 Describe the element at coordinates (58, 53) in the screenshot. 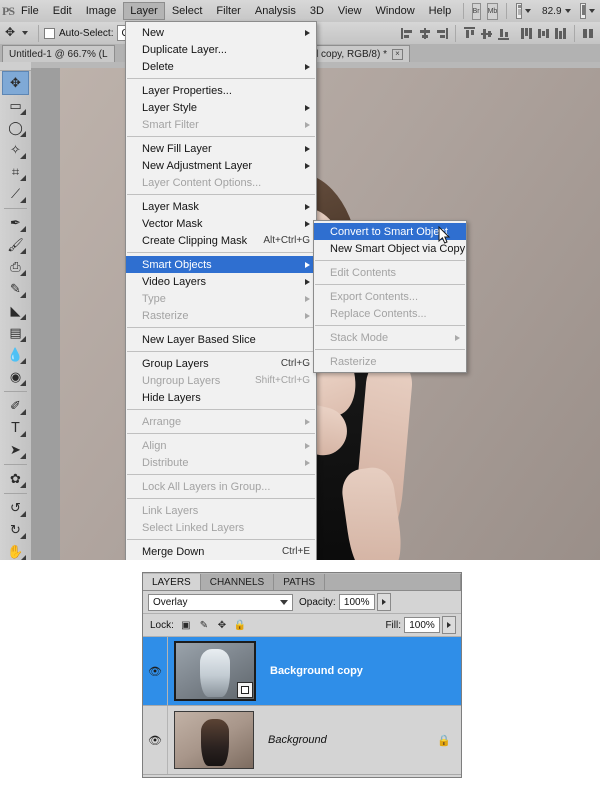

I see `document-tab: Untitled-1 @ 66.7% (L` at that location.